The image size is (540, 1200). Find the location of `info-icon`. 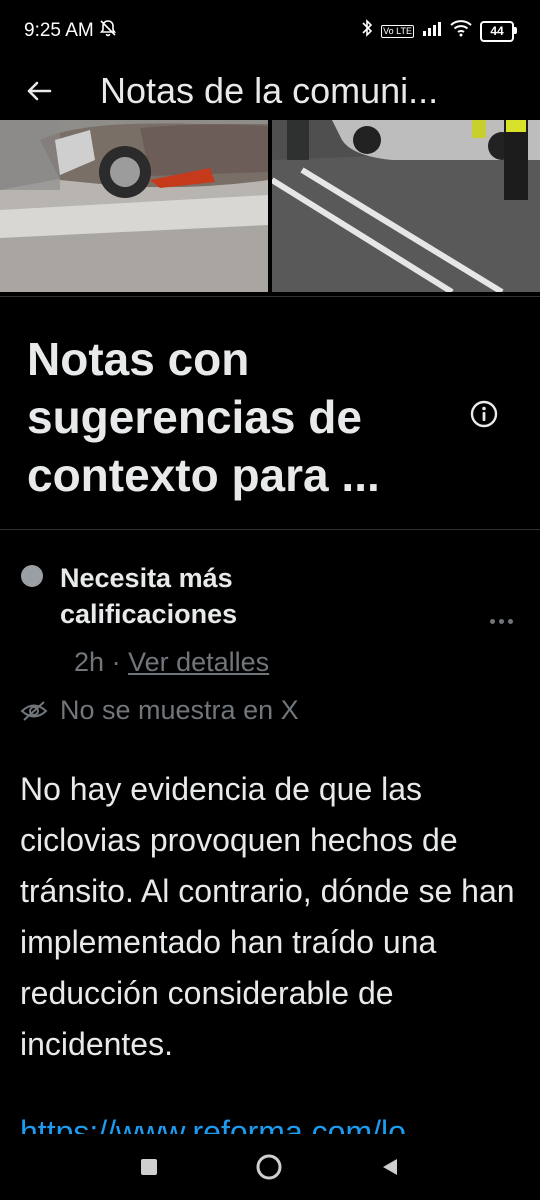

info-icon is located at coordinates (484, 414).